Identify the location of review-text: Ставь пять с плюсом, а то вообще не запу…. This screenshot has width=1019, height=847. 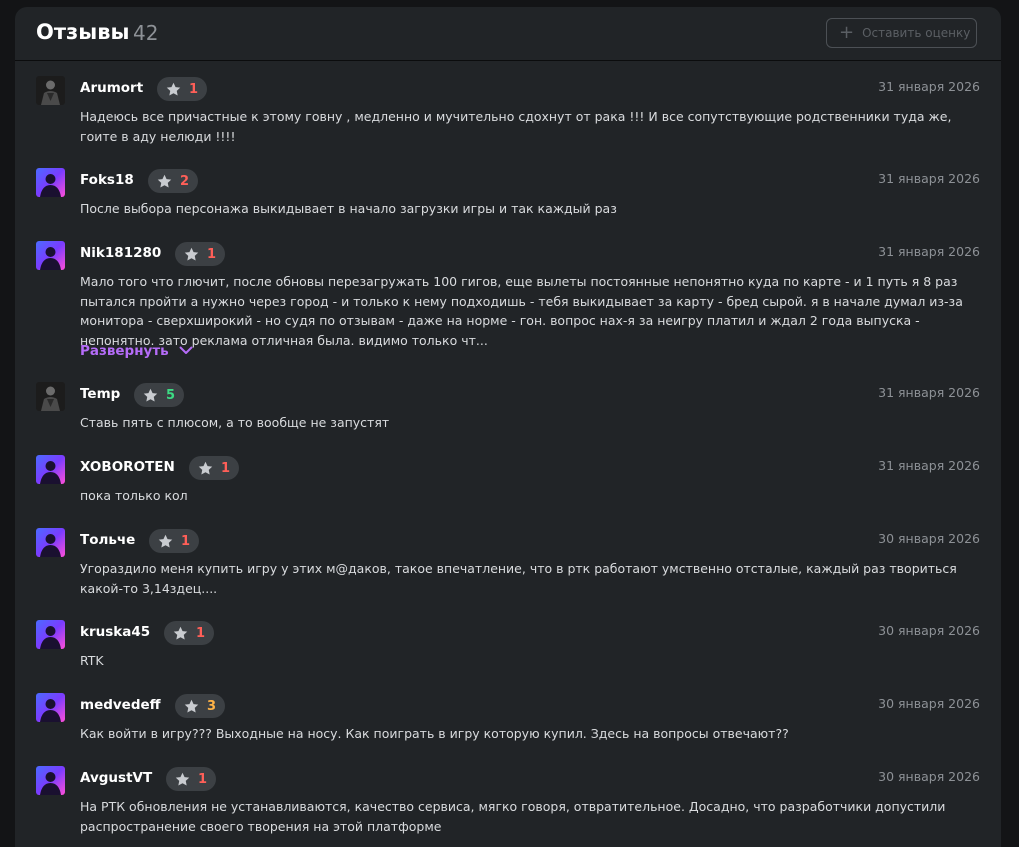
(235, 422).